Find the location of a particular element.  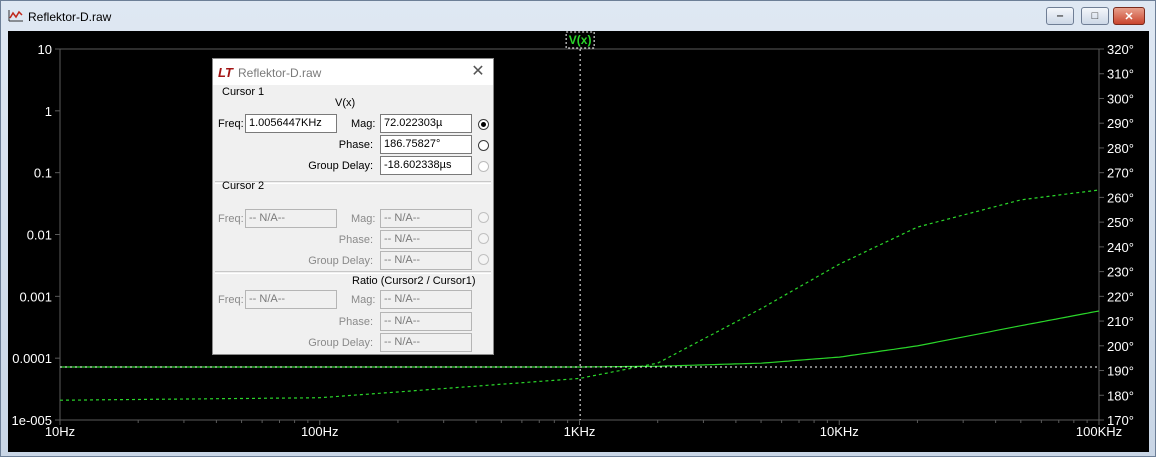

y-tick-label: 0.0001 is located at coordinates (32, 358).